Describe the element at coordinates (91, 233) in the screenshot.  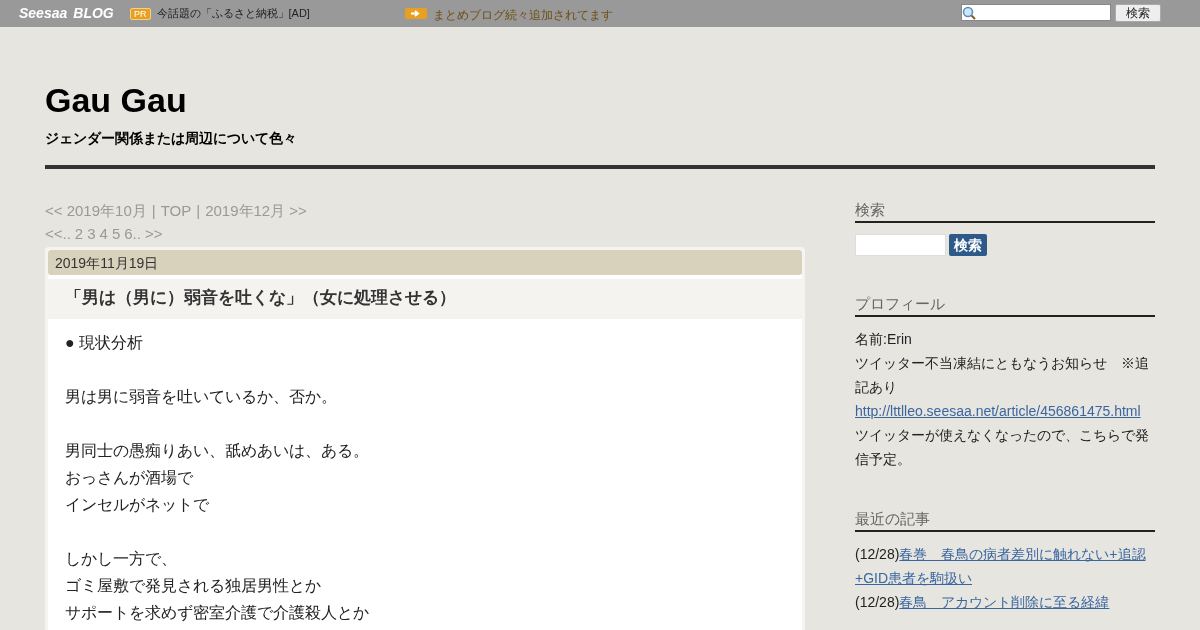
I see `page-link: 3` at that location.